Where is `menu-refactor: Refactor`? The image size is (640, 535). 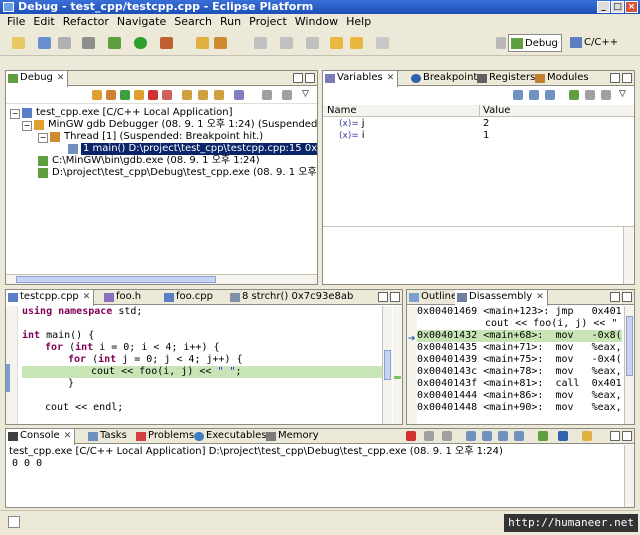 menu-refactor: Refactor is located at coordinates (86, 22).